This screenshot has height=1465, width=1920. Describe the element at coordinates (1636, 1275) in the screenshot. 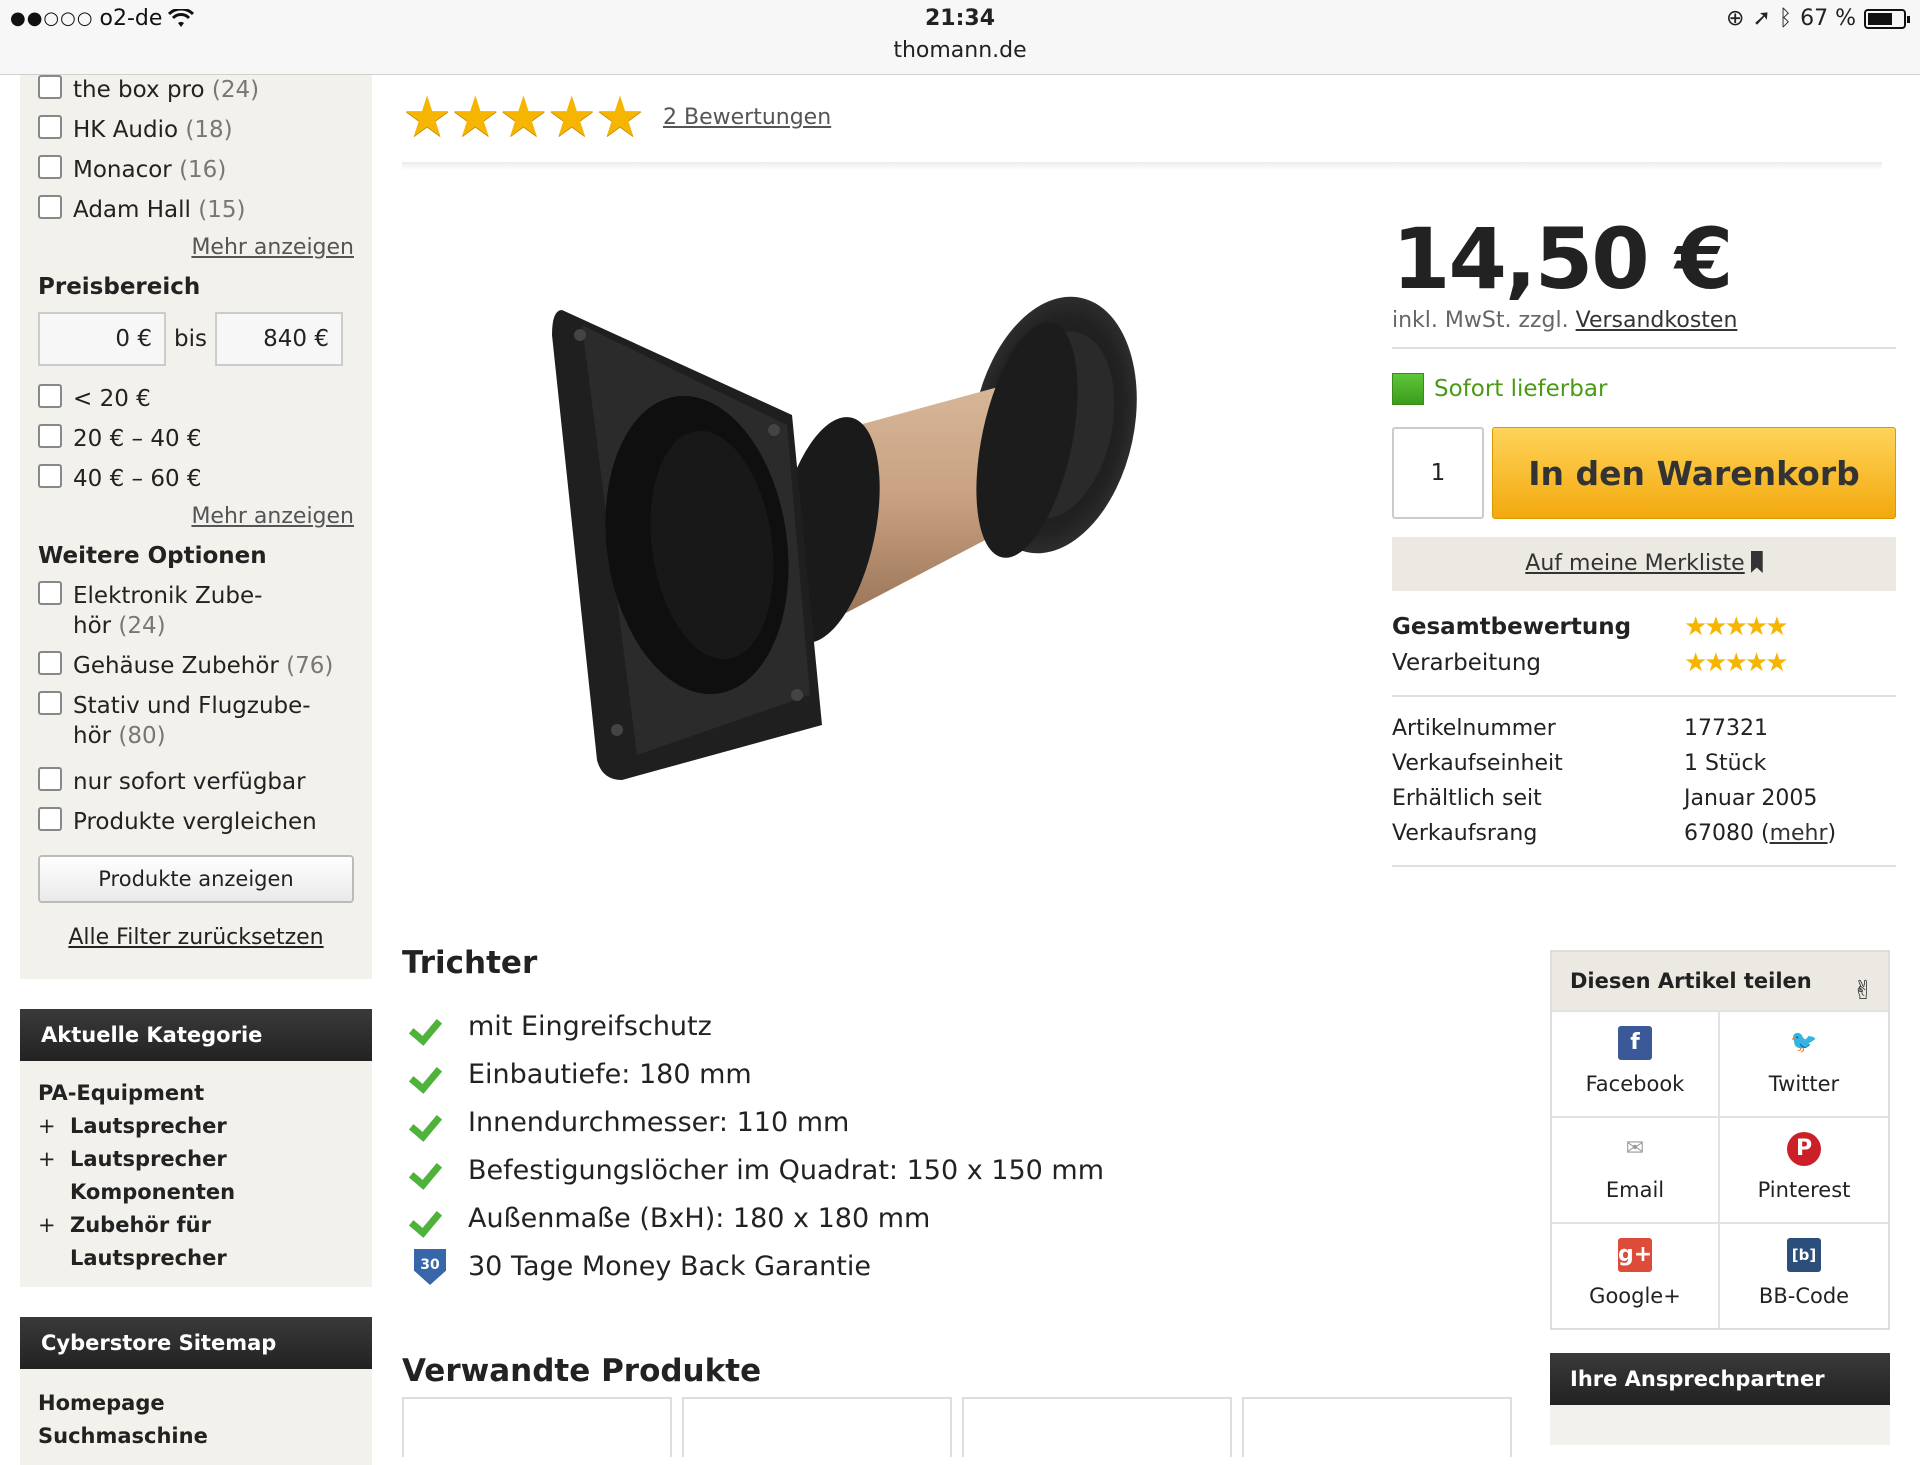

I see `share-google-button: g+ Google+` at that location.